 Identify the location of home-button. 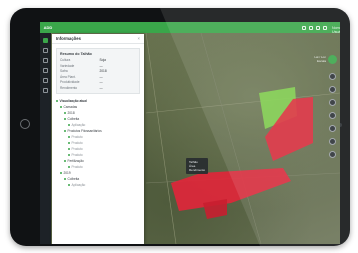
(25, 124).